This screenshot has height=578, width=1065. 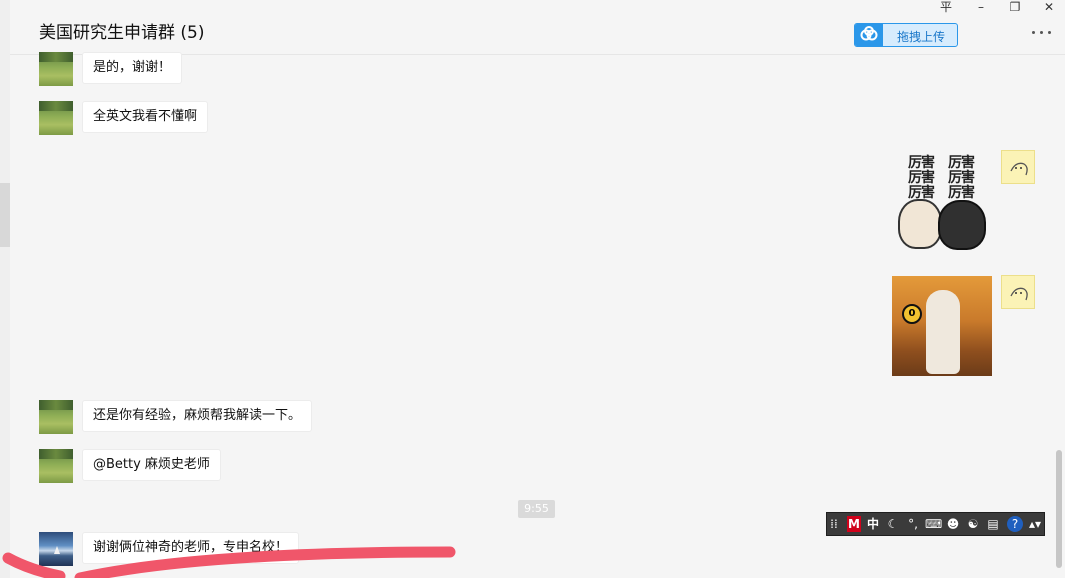 What do you see at coordinates (132, 68) in the screenshot?
I see `message-bubble: 是的，谢谢！` at bounding box center [132, 68].